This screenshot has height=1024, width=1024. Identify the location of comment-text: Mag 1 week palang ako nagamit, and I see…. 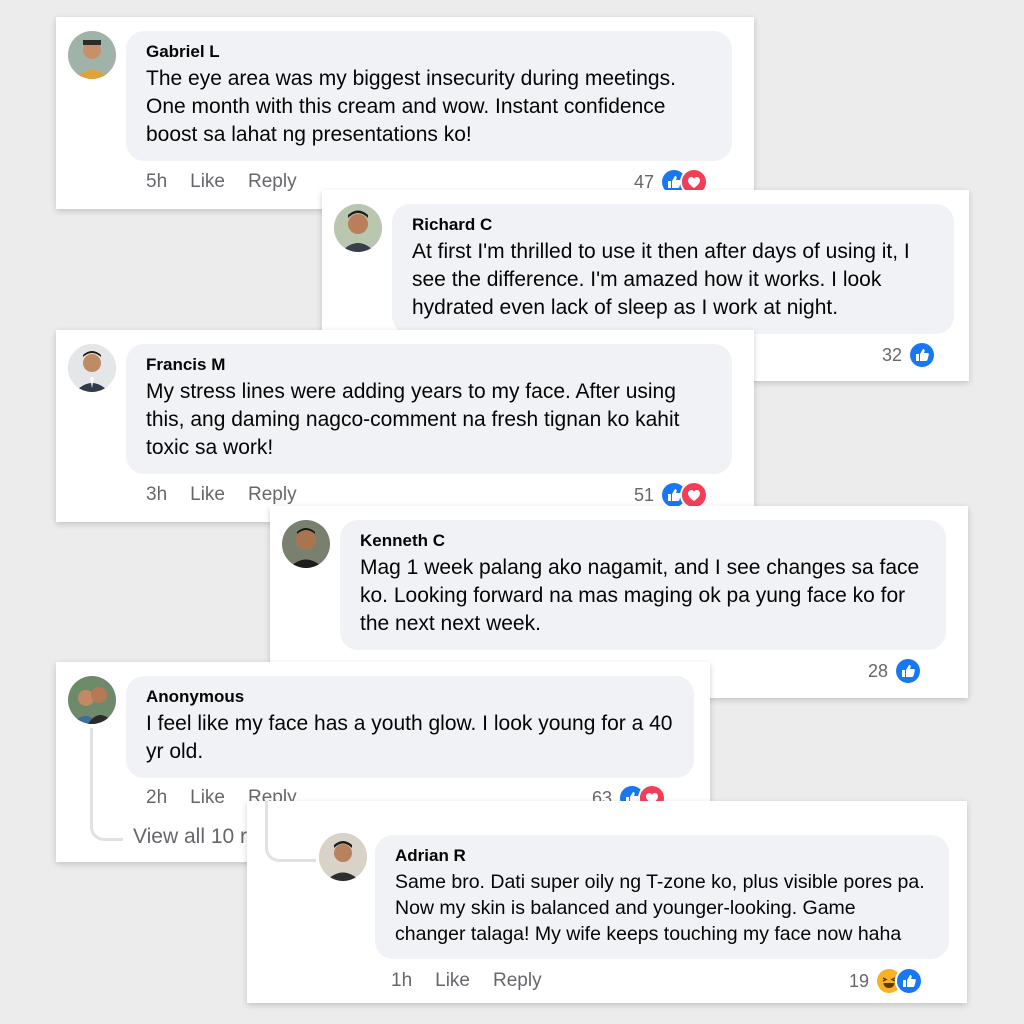
(640, 595).